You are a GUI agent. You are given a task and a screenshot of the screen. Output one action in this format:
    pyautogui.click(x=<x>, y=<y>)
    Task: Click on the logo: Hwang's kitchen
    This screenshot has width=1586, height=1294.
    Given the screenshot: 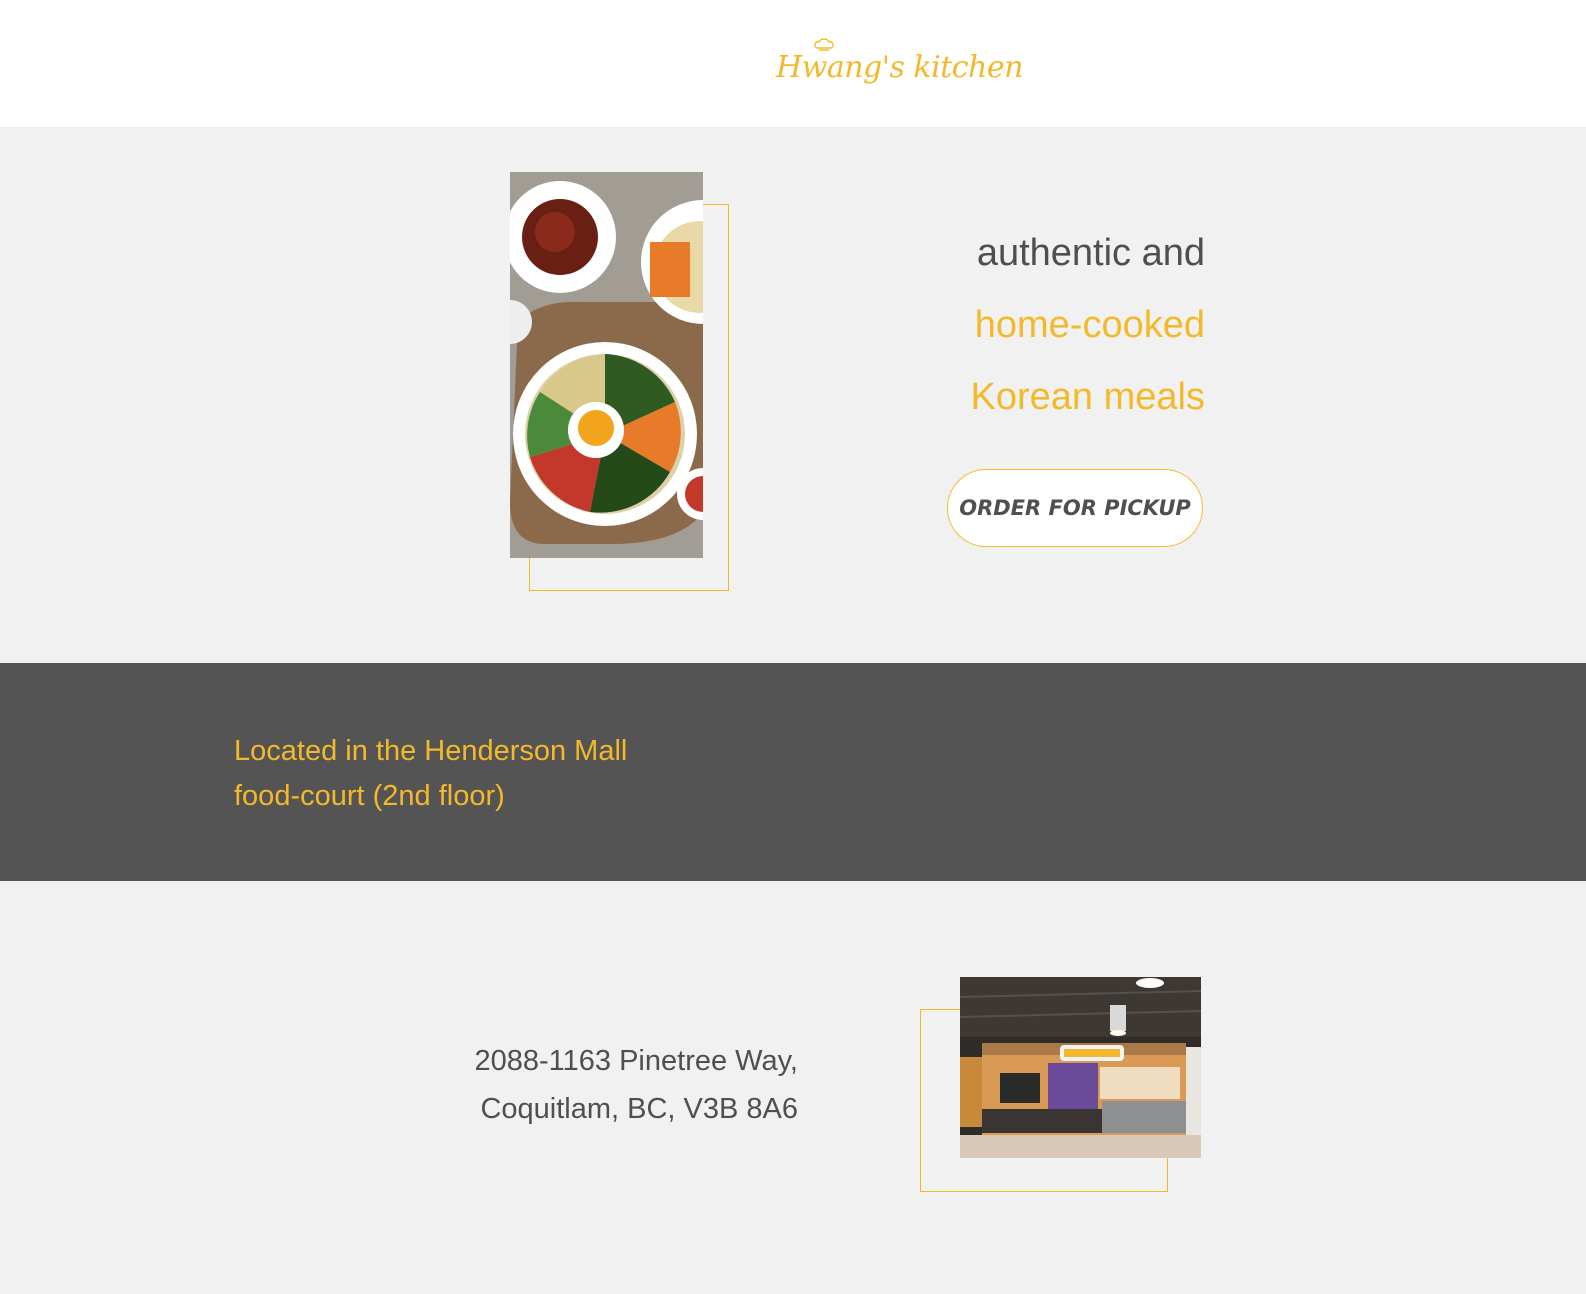 What is the action you would take?
    pyautogui.click(x=899, y=67)
    